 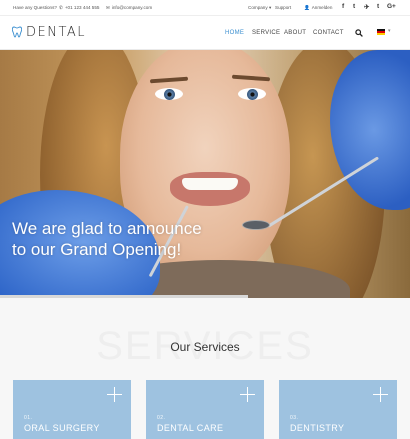 What do you see at coordinates (61, 7) in the screenshot?
I see `phone-icon: ✆` at bounding box center [61, 7].